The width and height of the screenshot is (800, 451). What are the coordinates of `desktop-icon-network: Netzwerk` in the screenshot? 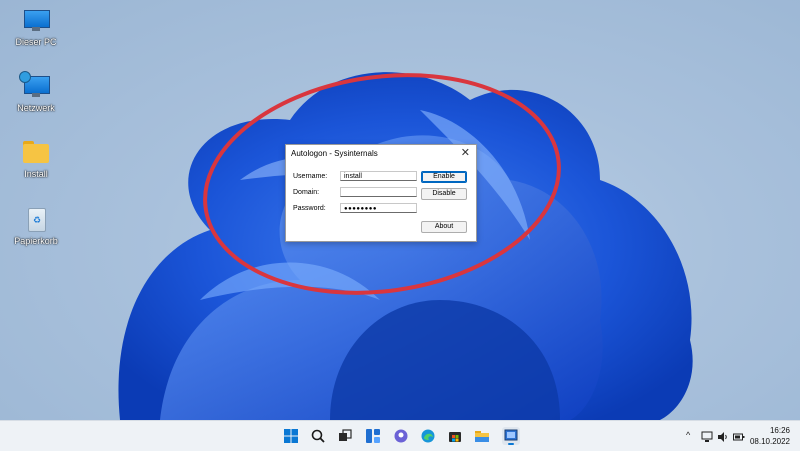 It's located at (36, 92).